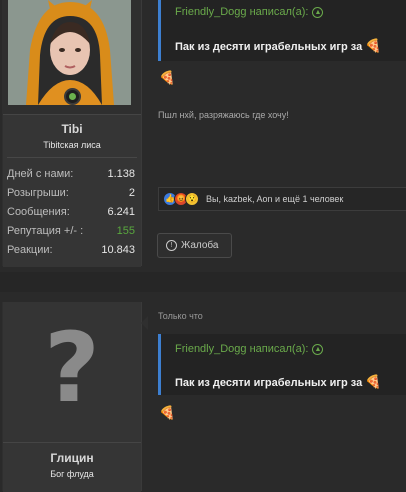  Describe the element at coordinates (131, 193) in the screenshot. I see `stat-value: 2` at that location.